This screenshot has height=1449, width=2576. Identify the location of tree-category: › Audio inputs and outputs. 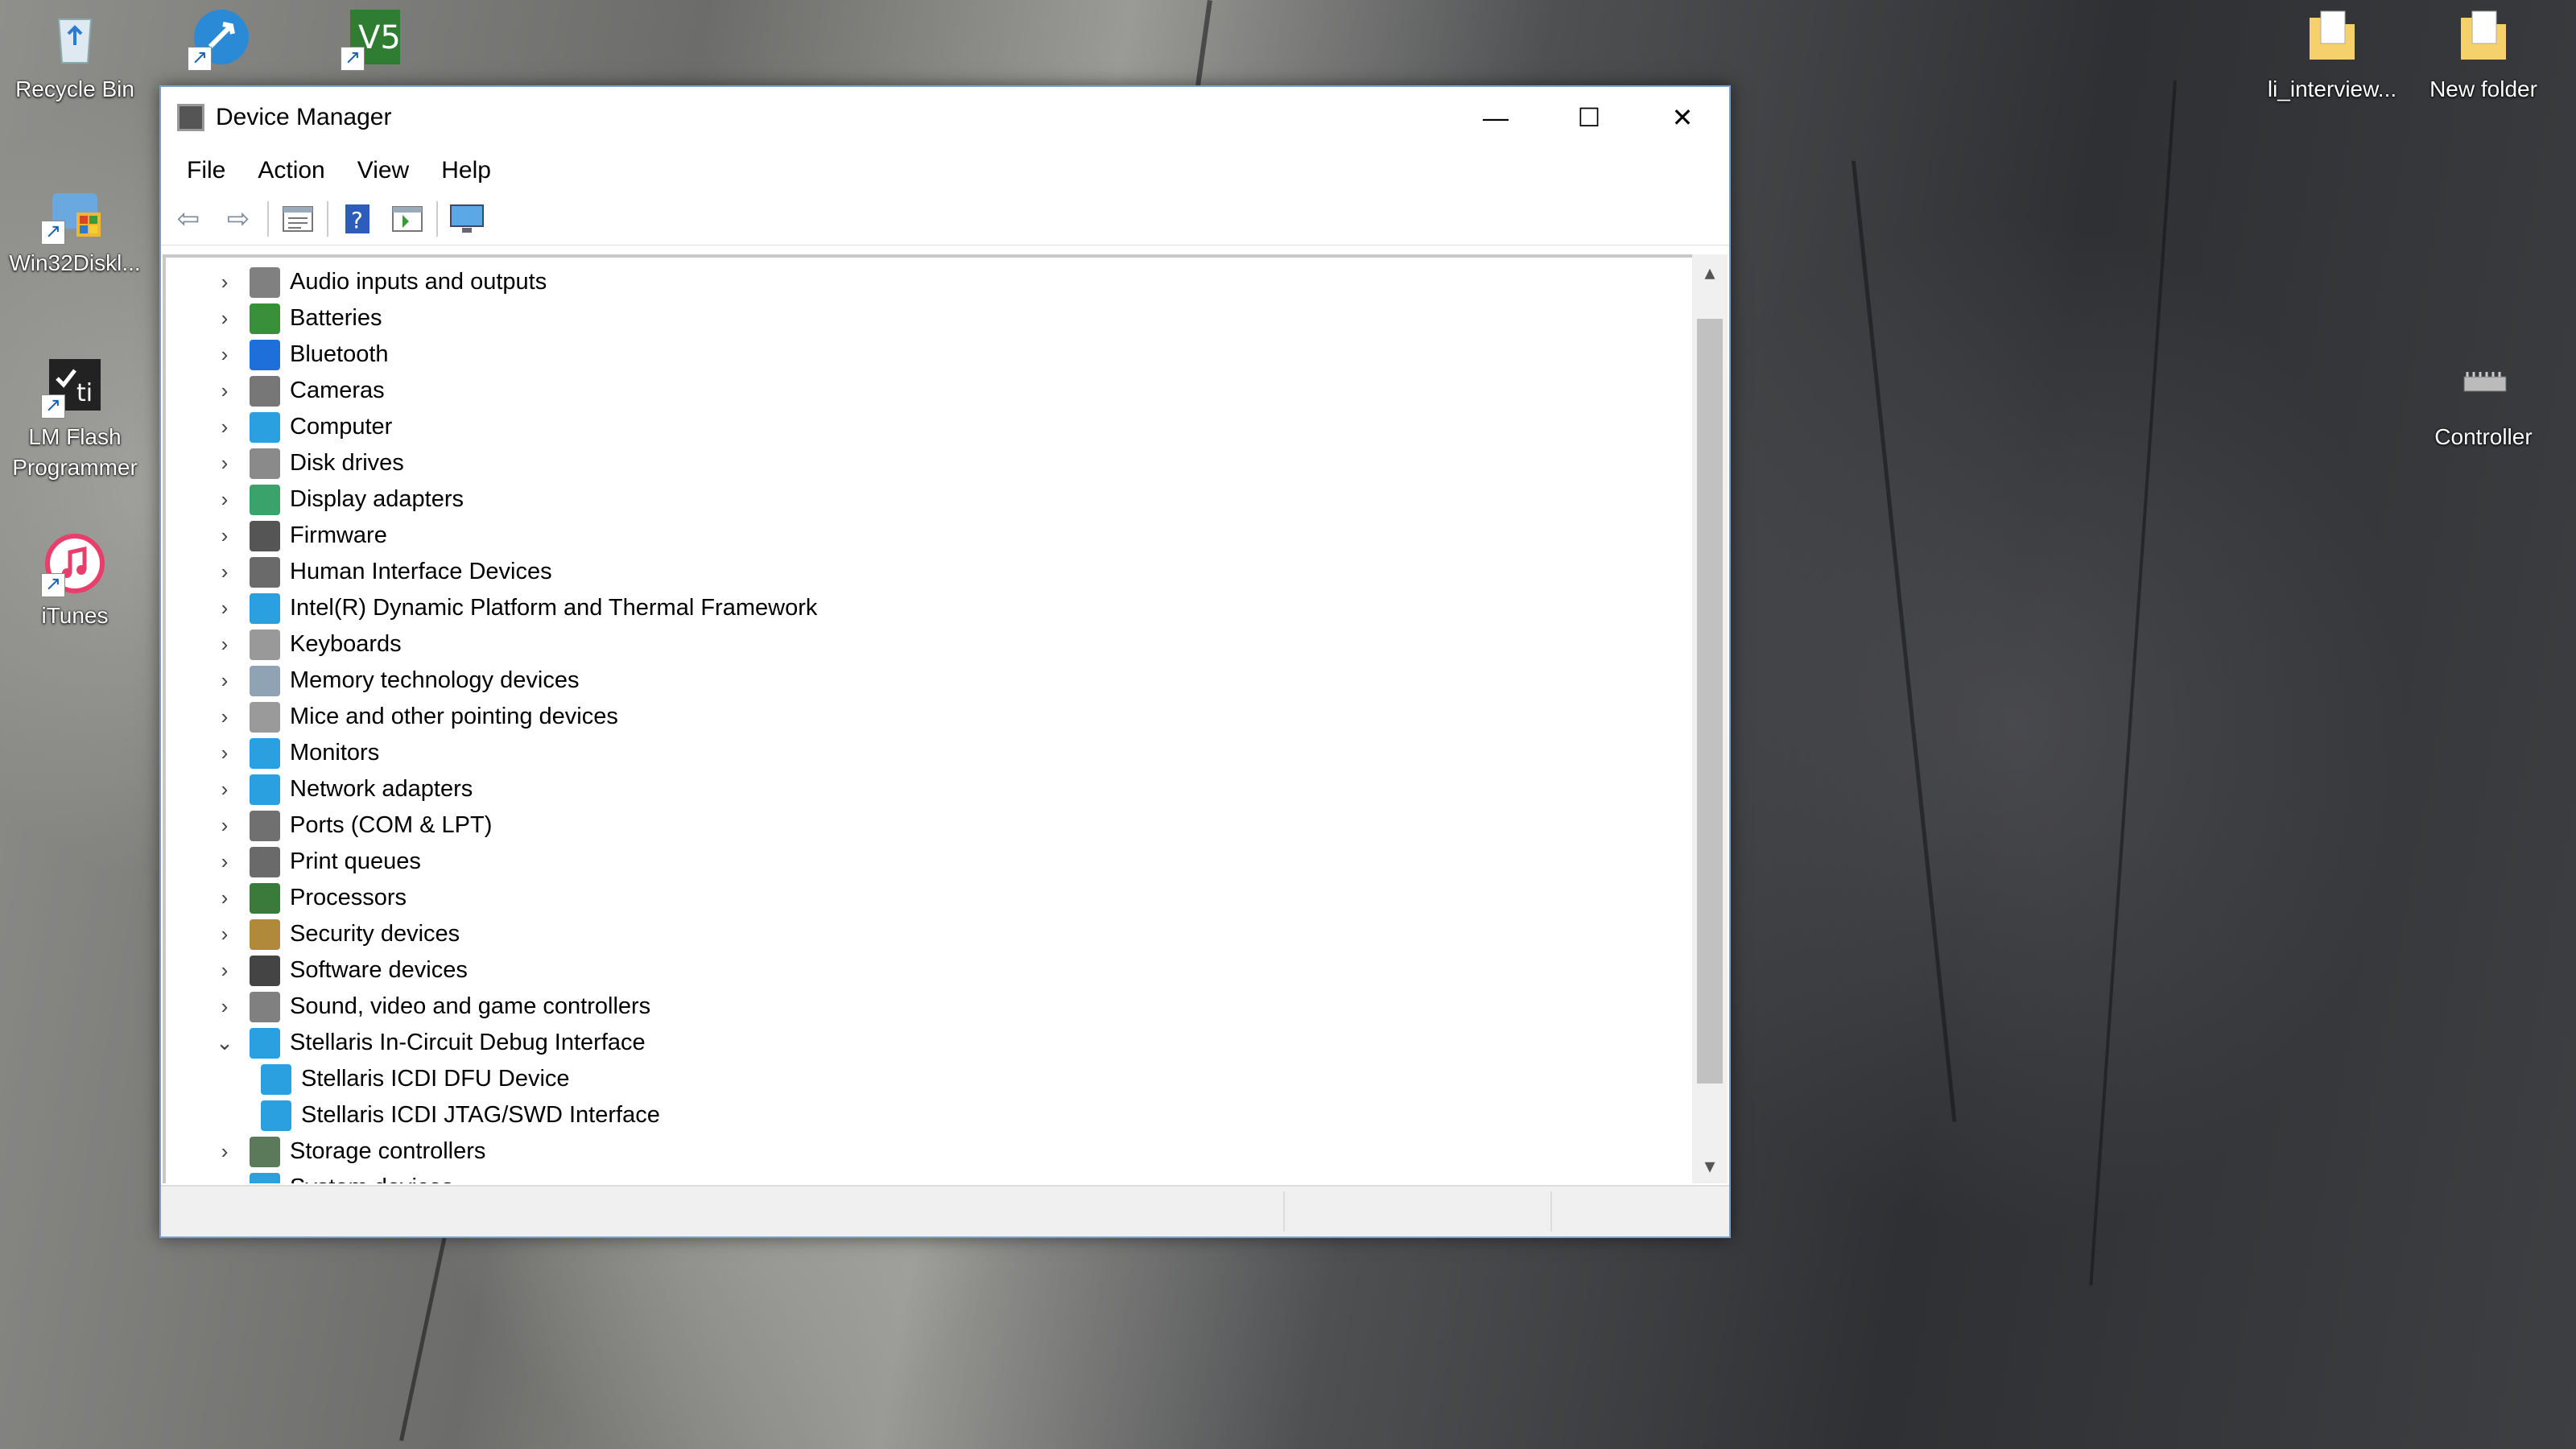
(379, 282).